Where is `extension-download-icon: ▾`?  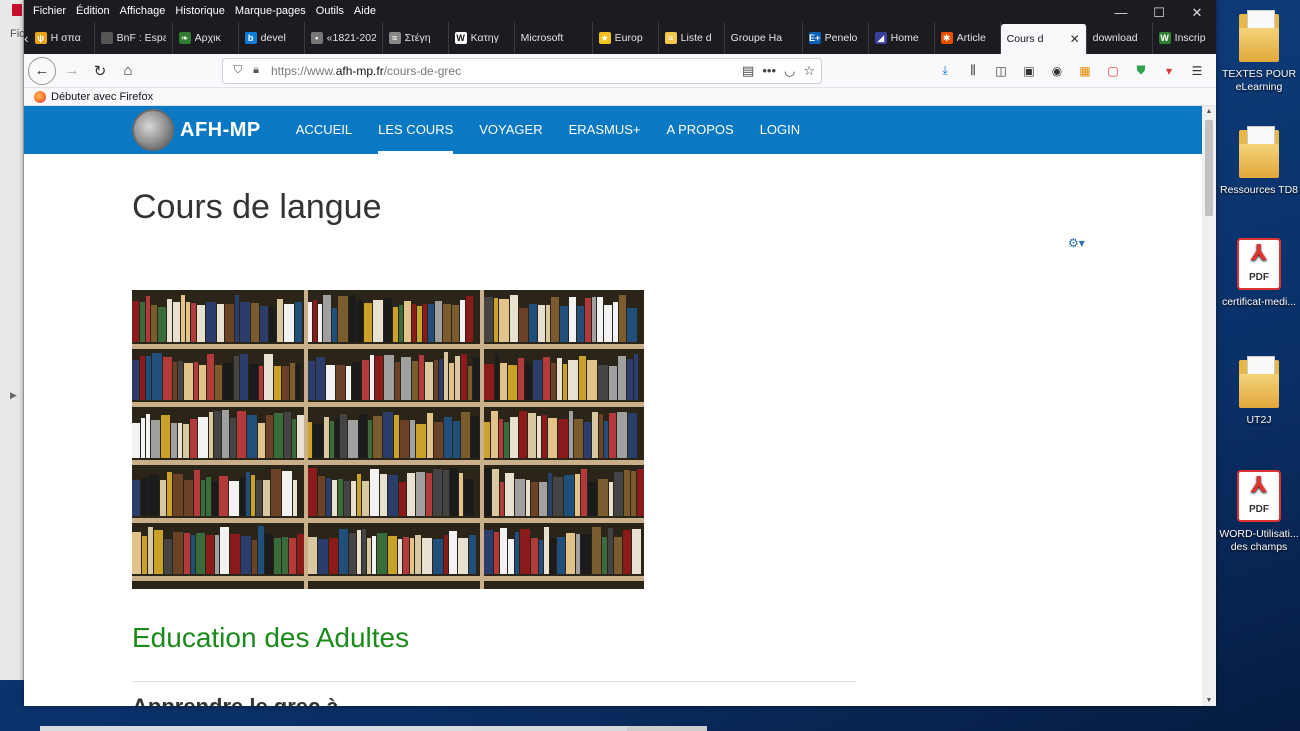
extension-download-icon: ▾ is located at coordinates (1169, 71).